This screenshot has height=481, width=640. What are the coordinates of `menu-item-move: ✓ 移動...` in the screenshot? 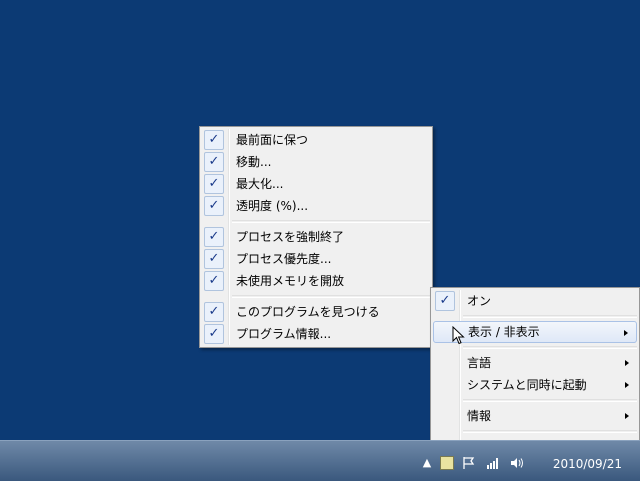 It's located at (316, 162).